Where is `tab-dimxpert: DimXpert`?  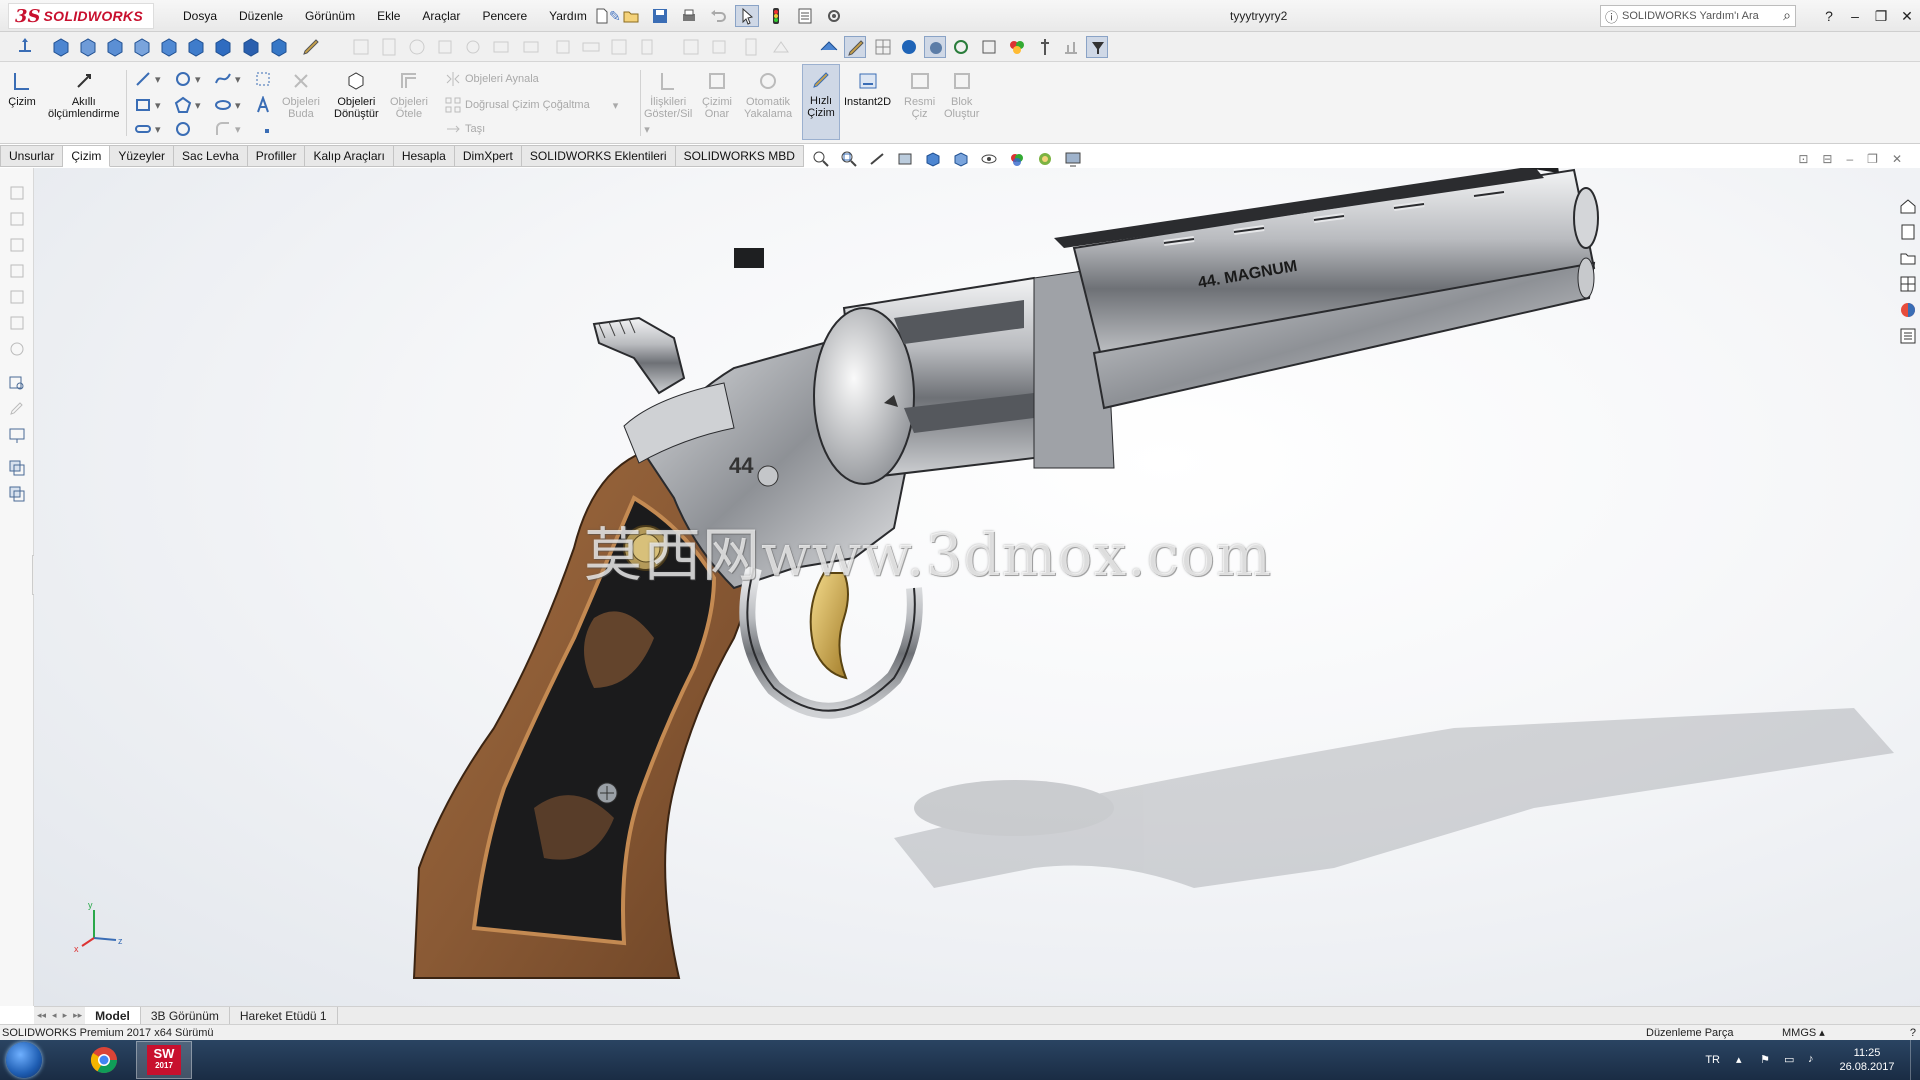 tab-dimxpert: DimXpert is located at coordinates (488, 156).